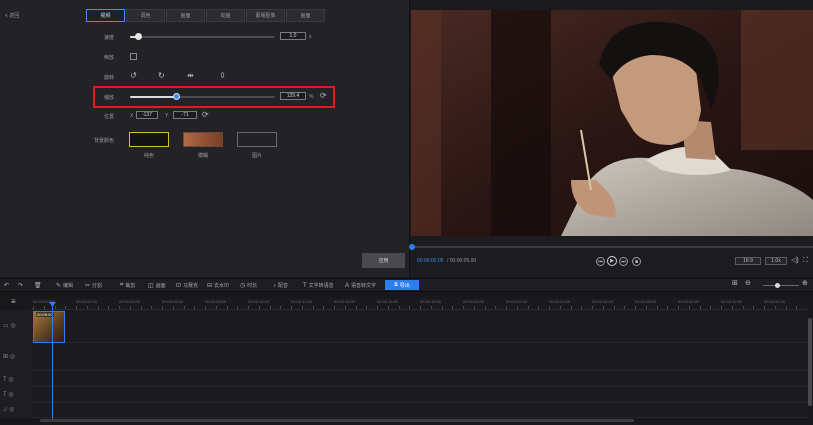 The image size is (813, 425). I want to click on ruler-tick-label: 00:00:28:00, so click(646, 301).